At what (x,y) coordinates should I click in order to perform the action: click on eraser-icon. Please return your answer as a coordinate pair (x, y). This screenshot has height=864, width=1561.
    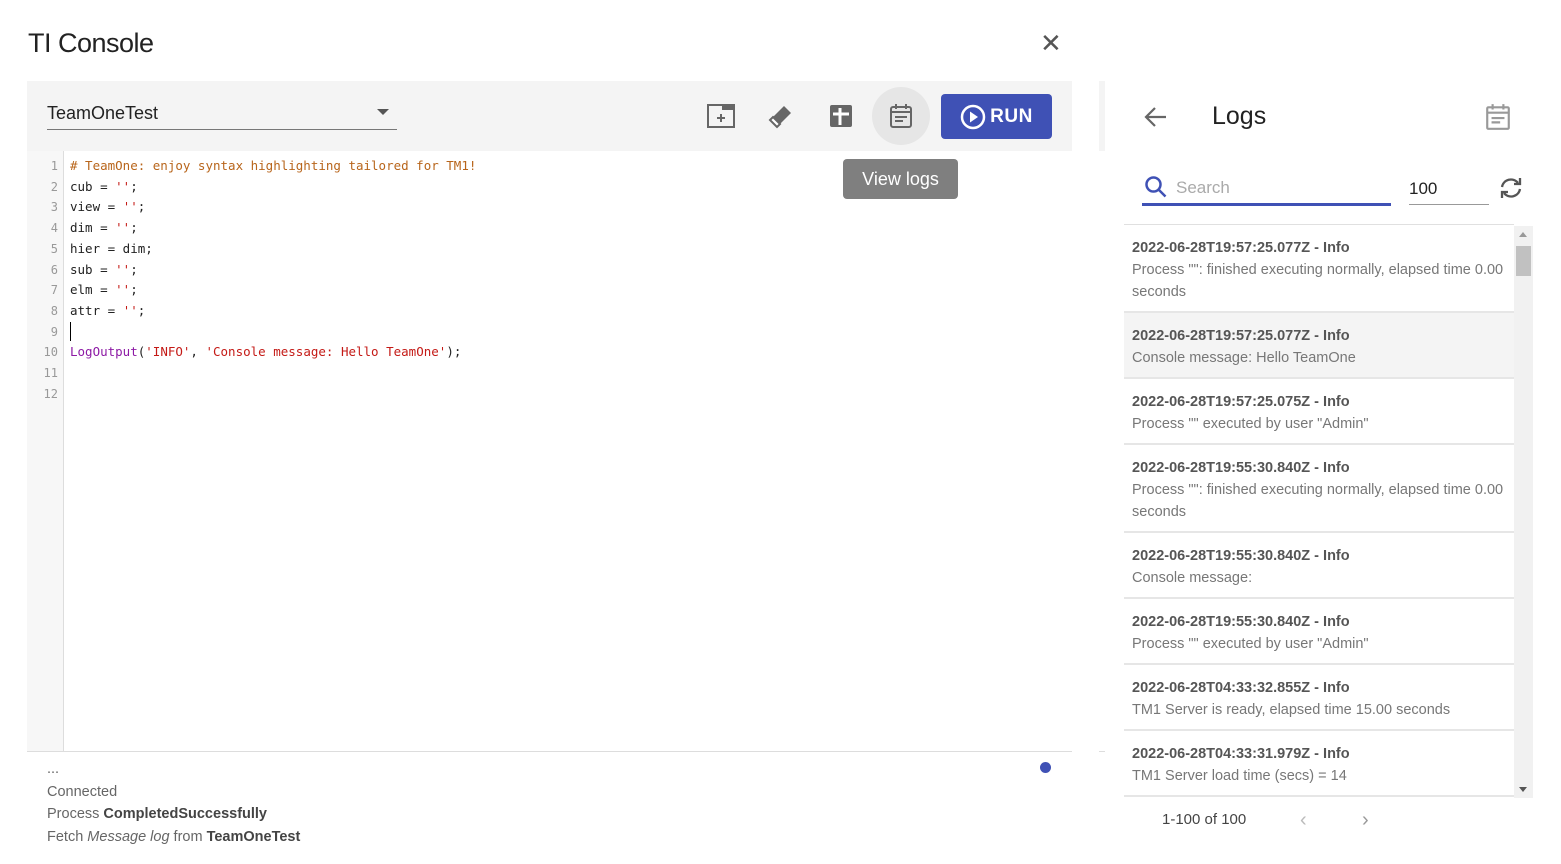
    Looking at the image, I should click on (779, 117).